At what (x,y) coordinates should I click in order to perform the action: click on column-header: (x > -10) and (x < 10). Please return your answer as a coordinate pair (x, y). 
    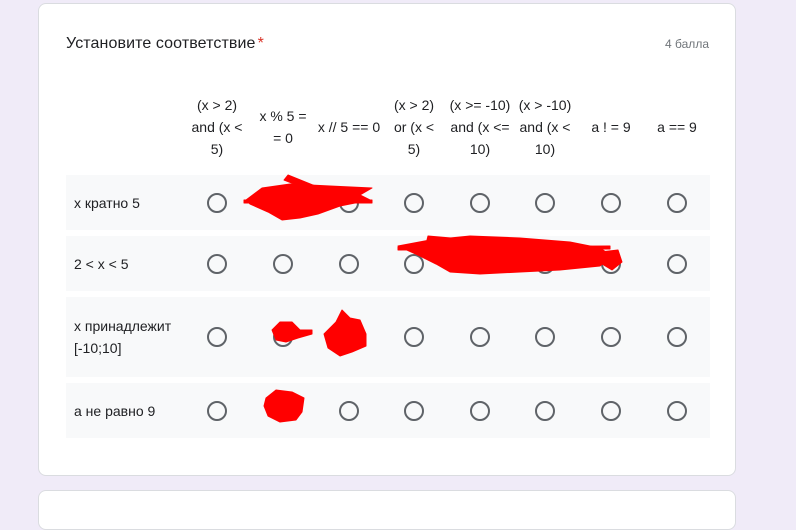
    Looking at the image, I should click on (545, 127).